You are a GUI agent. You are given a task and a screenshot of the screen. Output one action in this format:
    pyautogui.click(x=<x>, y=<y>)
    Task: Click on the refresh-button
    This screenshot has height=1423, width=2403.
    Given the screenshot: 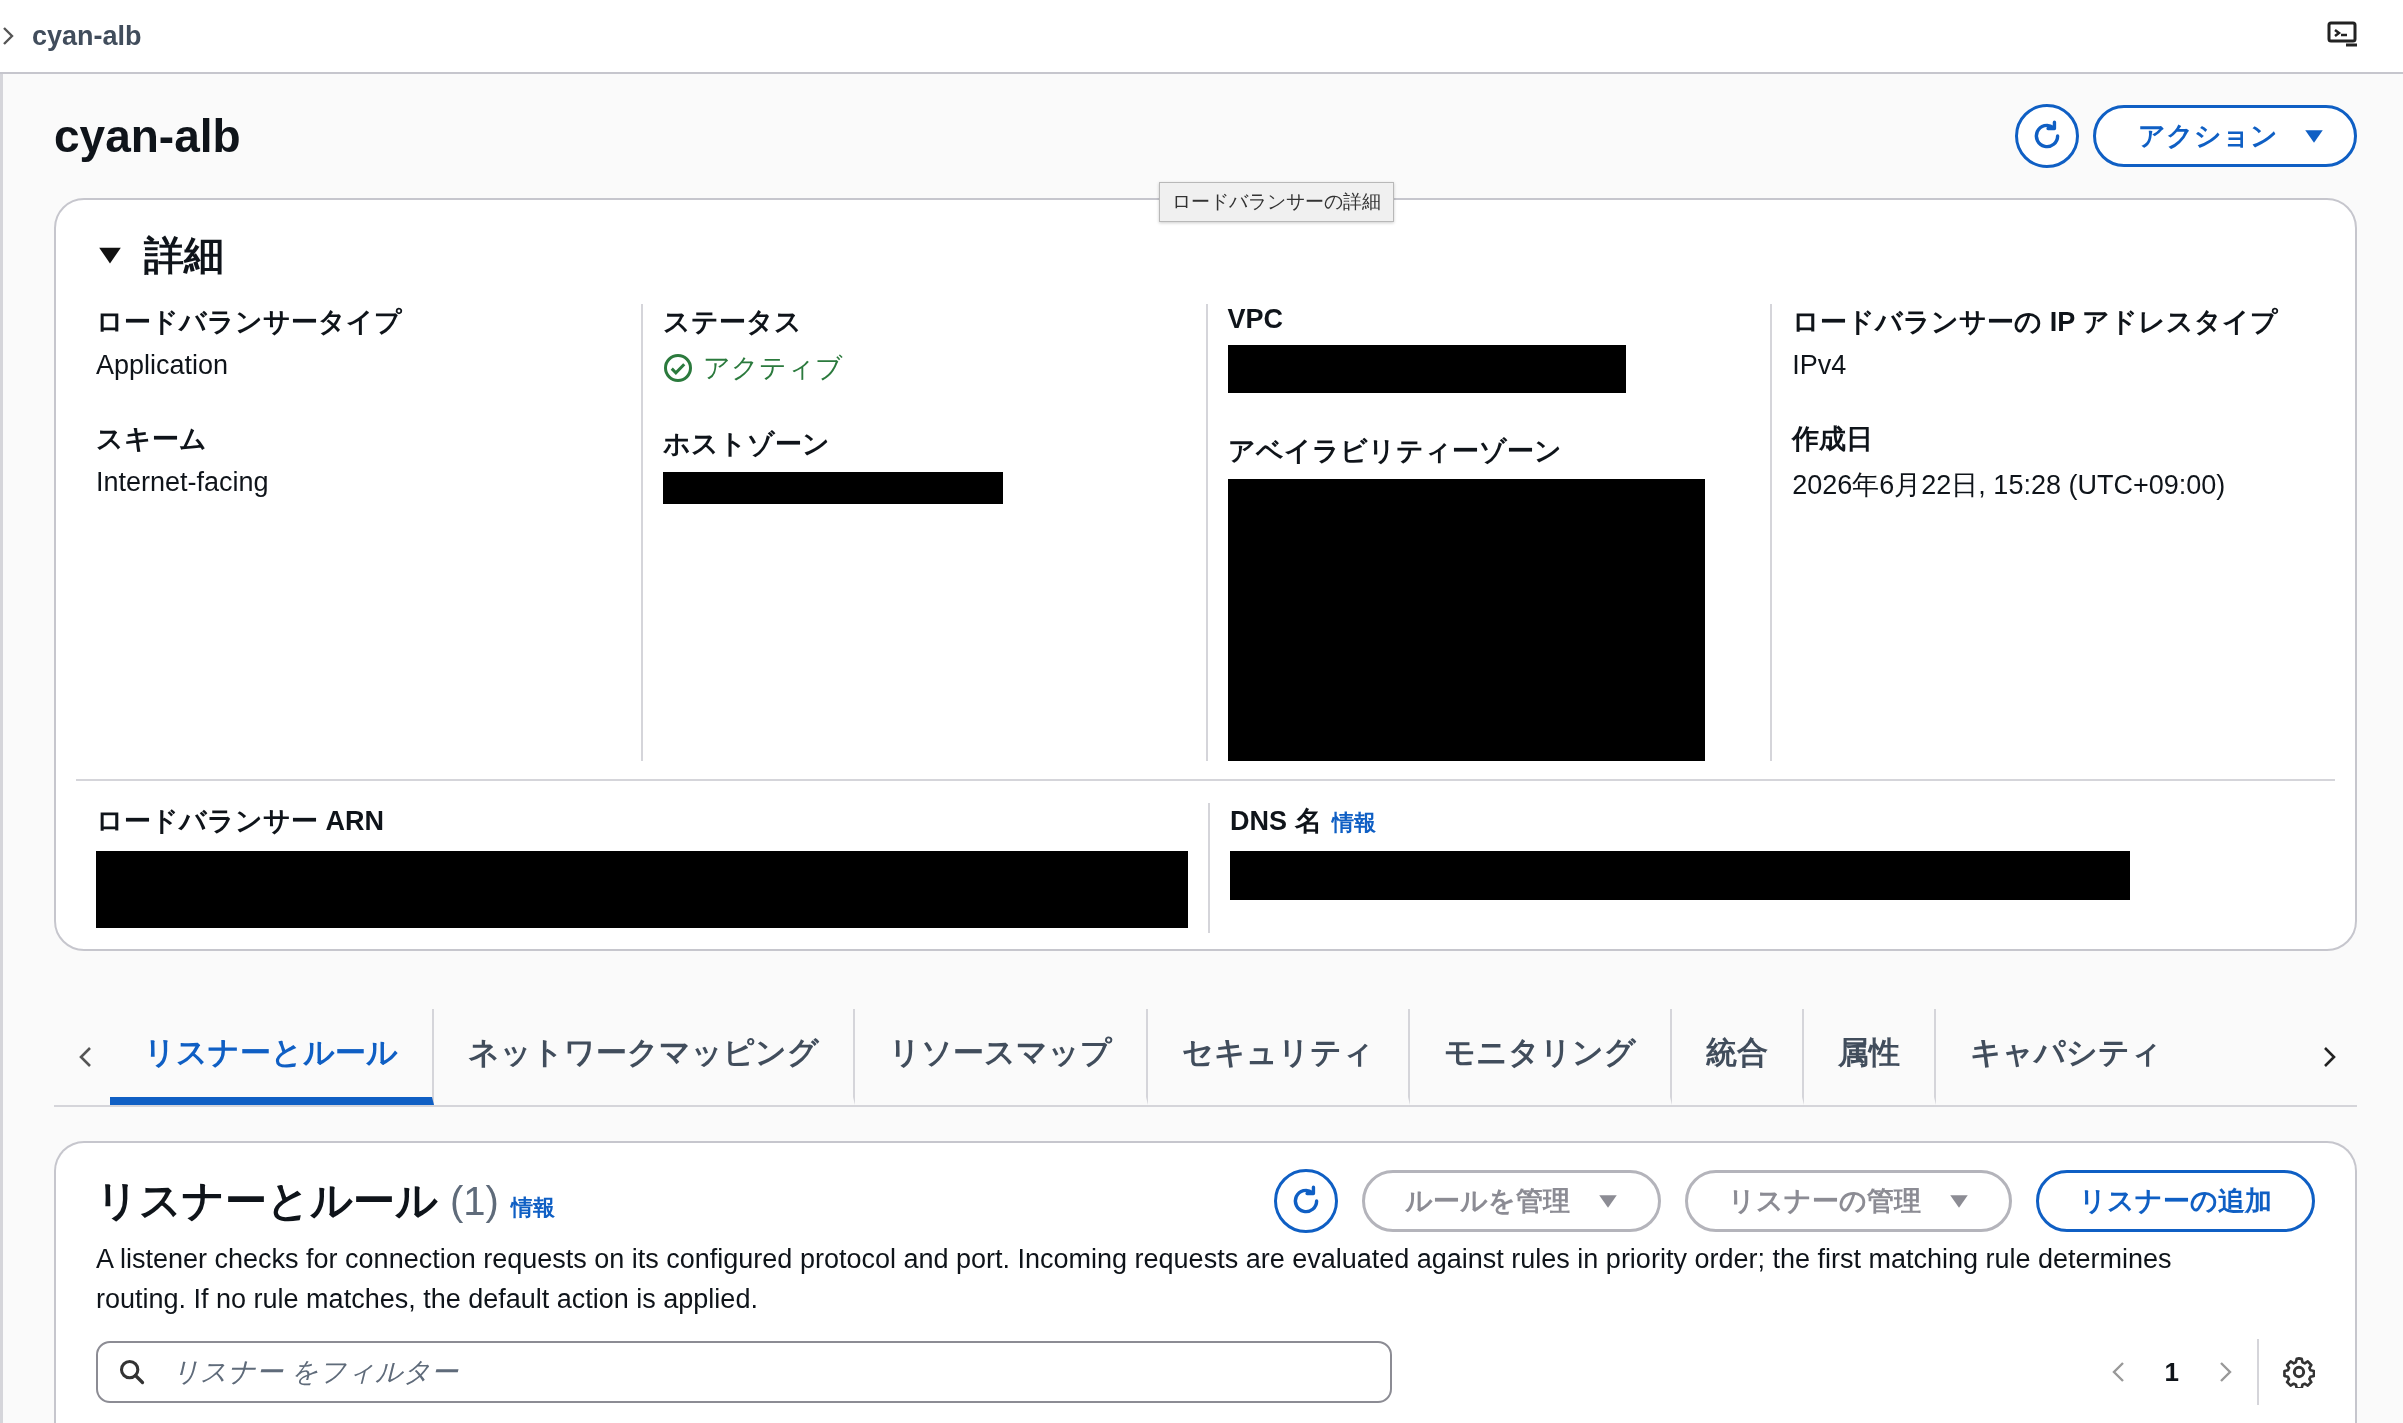 What is the action you would take?
    pyautogui.click(x=1306, y=1201)
    